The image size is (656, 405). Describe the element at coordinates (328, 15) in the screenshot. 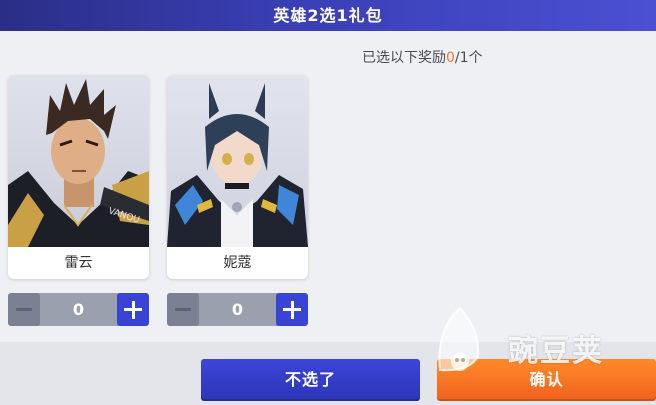

I see `dialog-title: 英雄2选1礼包` at that location.